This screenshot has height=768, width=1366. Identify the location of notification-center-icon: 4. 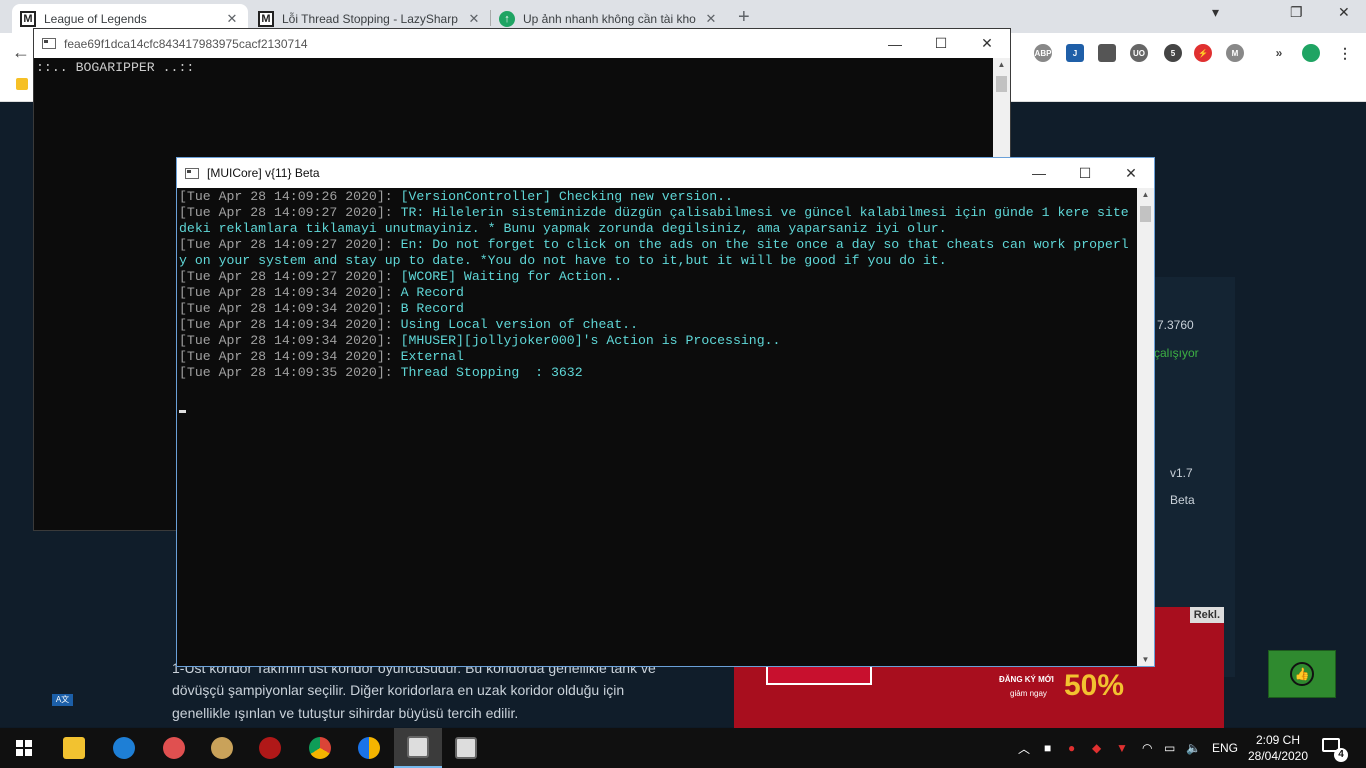
(1335, 750).